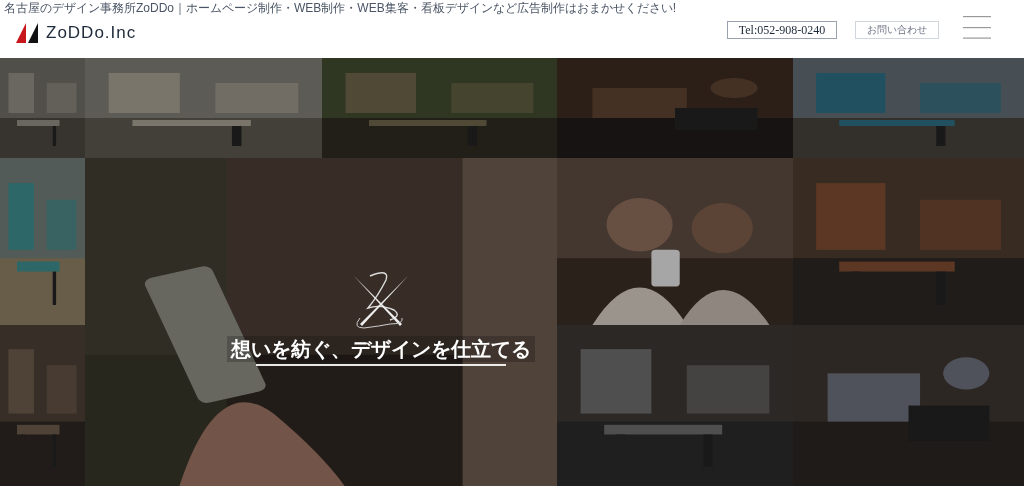 Image resolution: width=1024 pixels, height=486 pixels. Describe the element at coordinates (897, 30) in the screenshot. I see `contact-button: お問い合わせ` at that location.